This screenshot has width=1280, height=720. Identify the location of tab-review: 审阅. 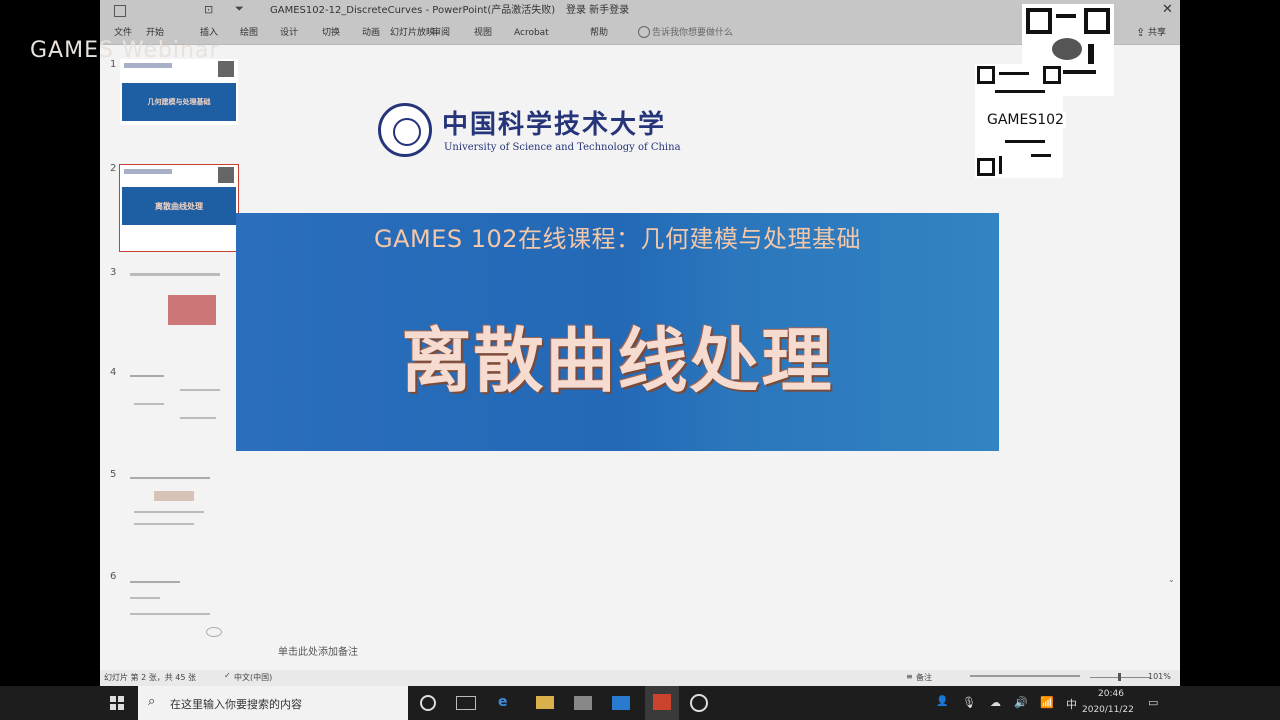
(441, 33).